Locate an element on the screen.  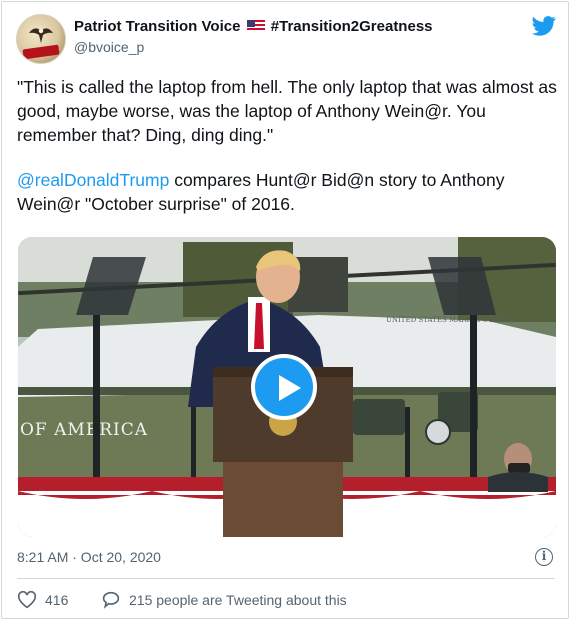
author-avatar is located at coordinates (41, 39).